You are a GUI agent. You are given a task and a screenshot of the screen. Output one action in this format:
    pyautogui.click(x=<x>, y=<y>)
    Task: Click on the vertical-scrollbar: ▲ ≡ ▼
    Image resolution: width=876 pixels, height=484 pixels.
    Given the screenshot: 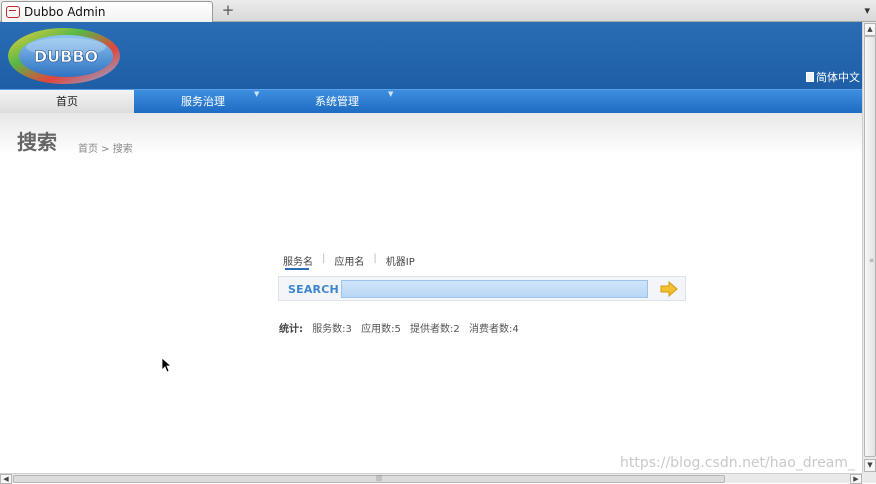 What is the action you would take?
    pyautogui.click(x=869, y=247)
    